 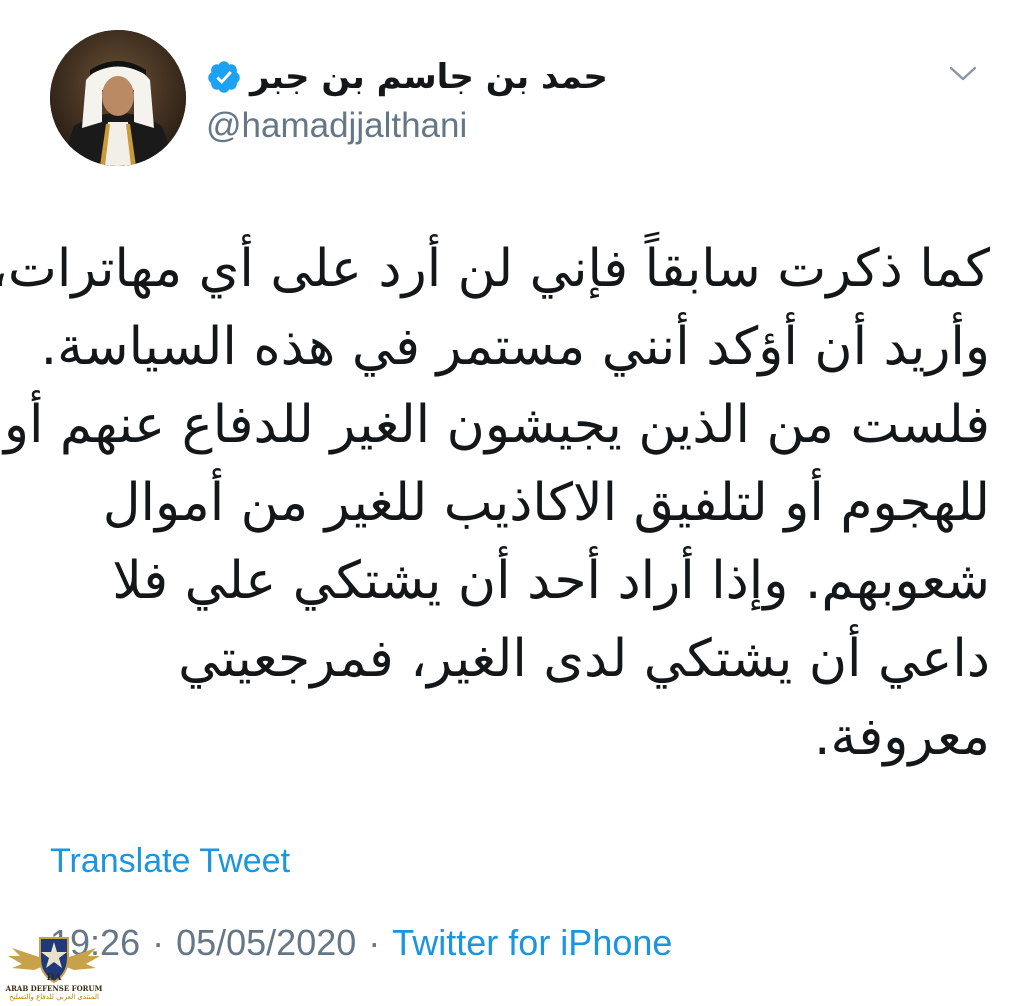 What do you see at coordinates (515, 347) in the screenshot?
I see `tweet-text-line: وأريد أن أؤكد أنني مستمر في هذه السياسة.` at bounding box center [515, 347].